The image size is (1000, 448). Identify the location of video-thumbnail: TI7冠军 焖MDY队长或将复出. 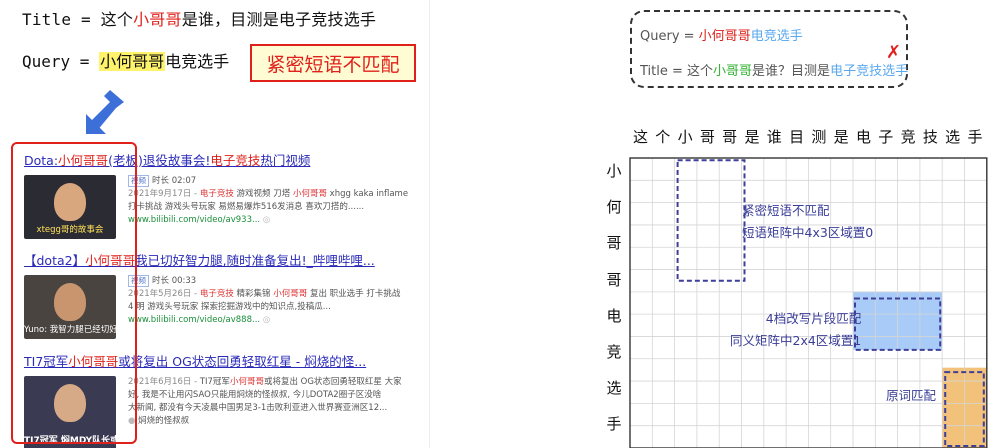
(70, 412).